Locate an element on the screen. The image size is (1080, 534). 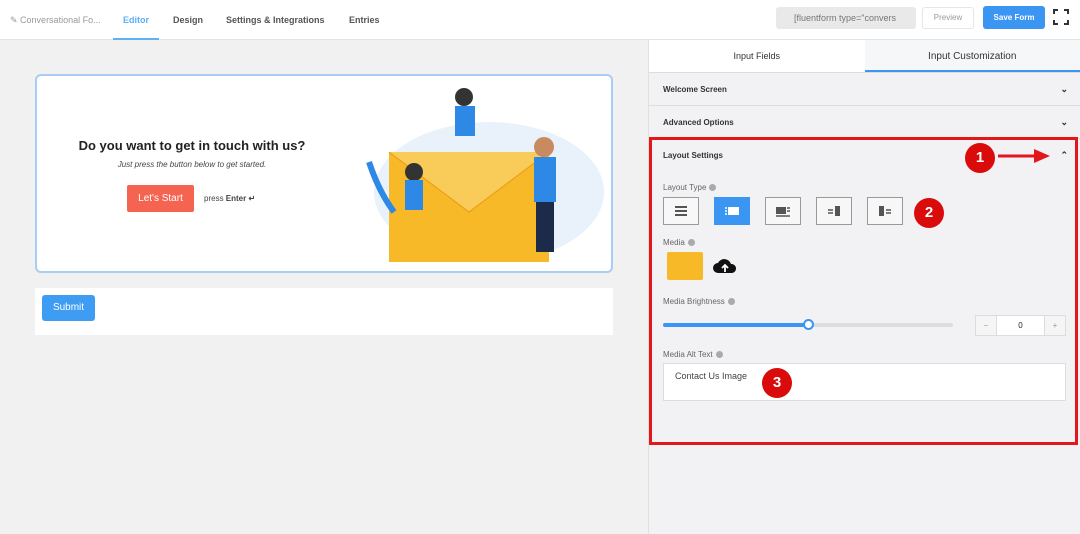
tab-settings: Settings & Integrations is located at coordinates (275, 20).